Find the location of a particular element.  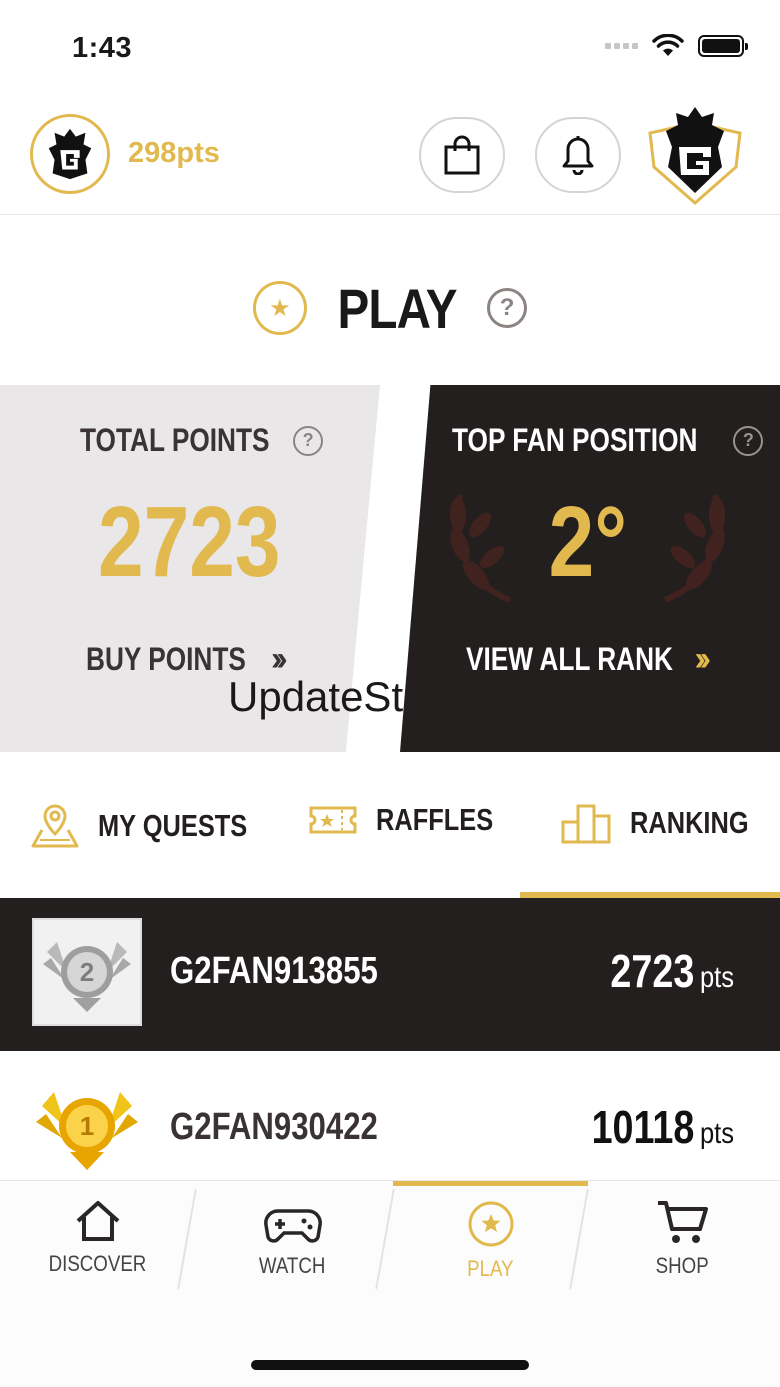

notifications-button is located at coordinates (578, 155).